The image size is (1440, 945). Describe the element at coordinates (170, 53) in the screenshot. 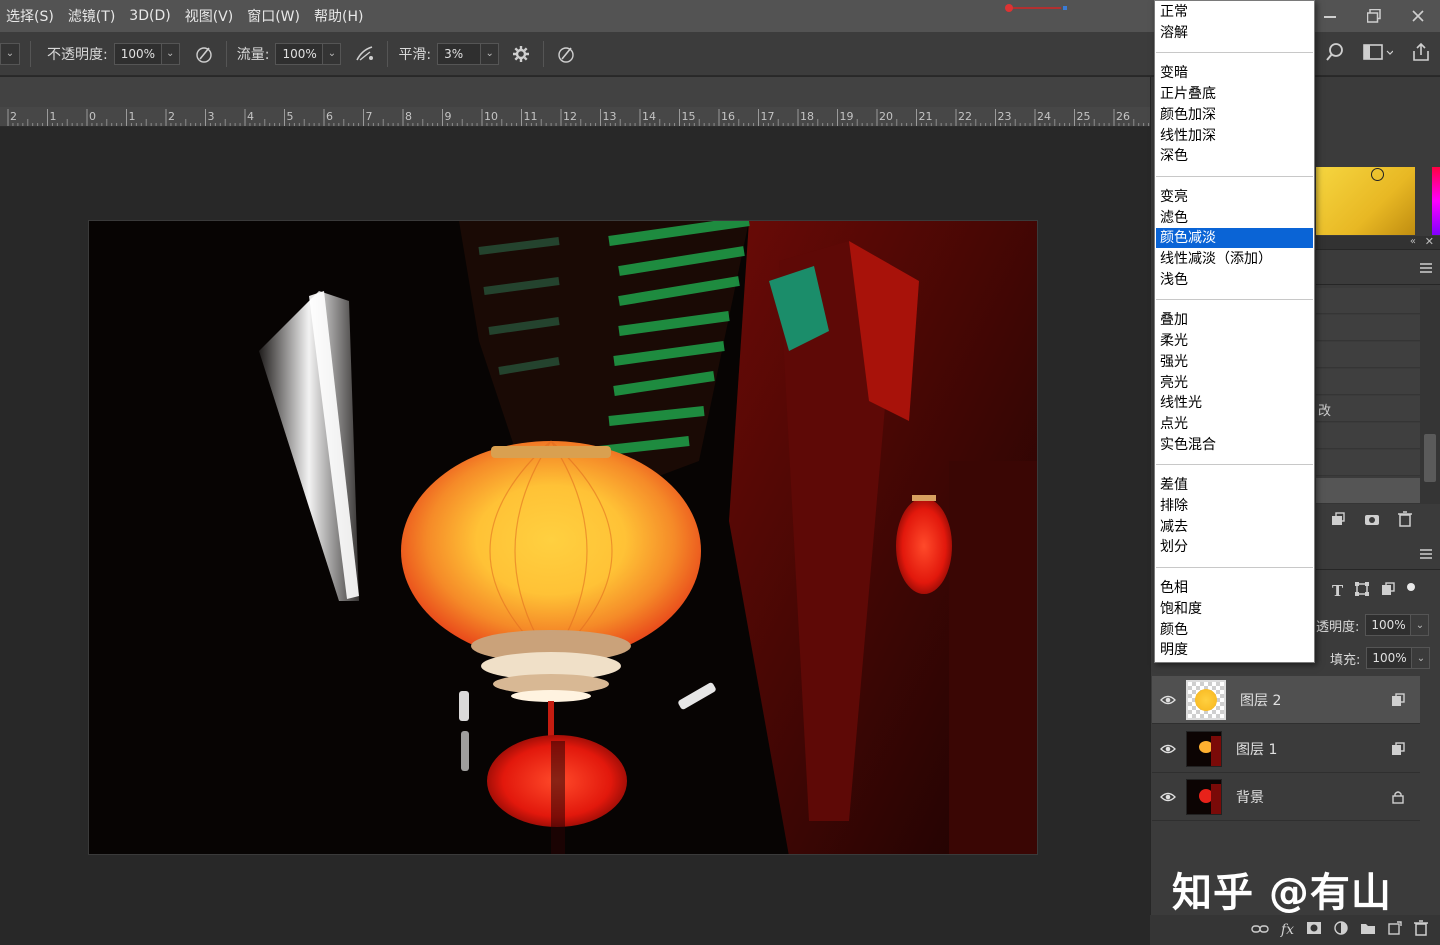

I see `opacity-dropdown: ⌄` at that location.